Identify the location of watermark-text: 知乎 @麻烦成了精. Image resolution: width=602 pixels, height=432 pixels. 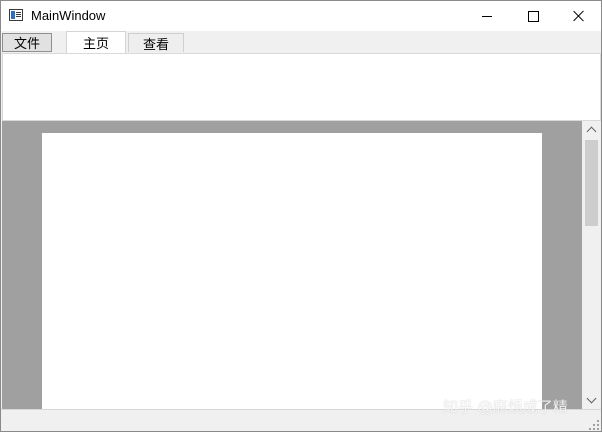
(505, 407).